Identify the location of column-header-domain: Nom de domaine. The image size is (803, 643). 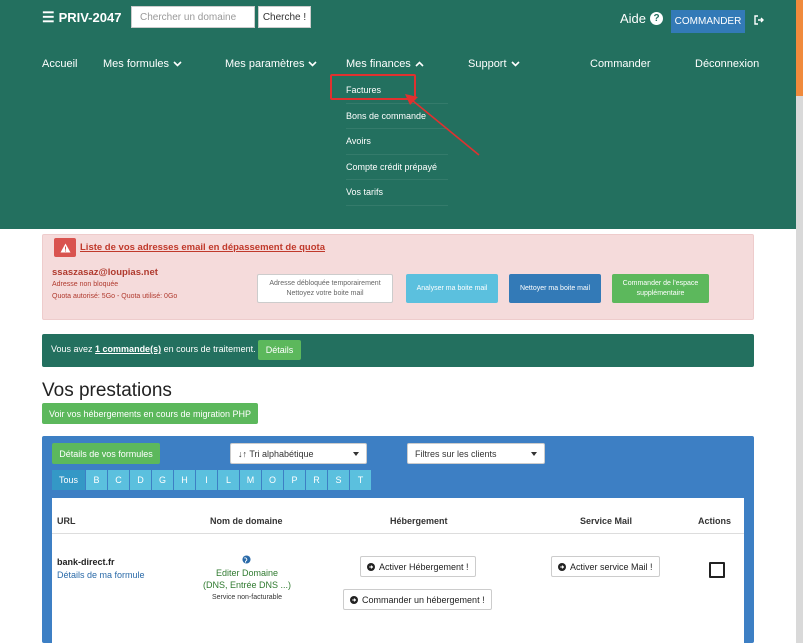
(246, 521).